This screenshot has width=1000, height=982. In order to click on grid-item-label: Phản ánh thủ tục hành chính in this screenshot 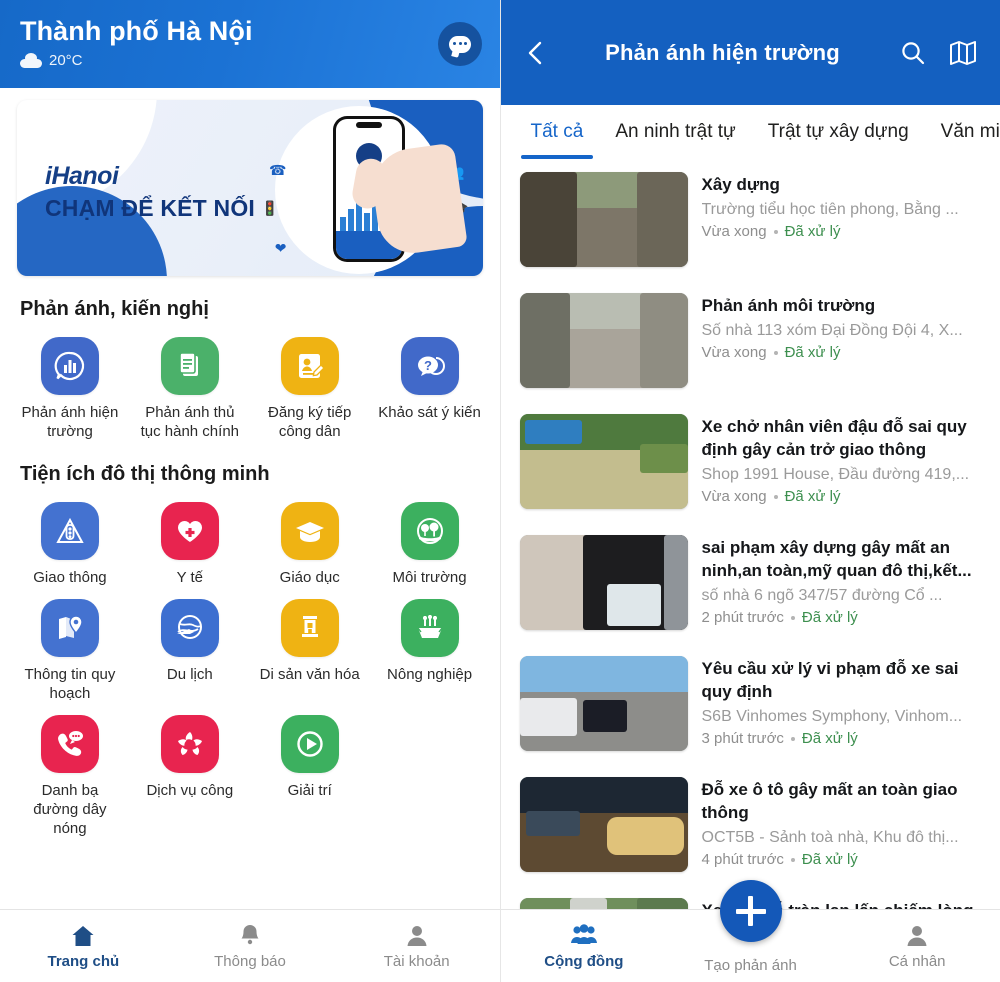, I will do `click(190, 422)`.